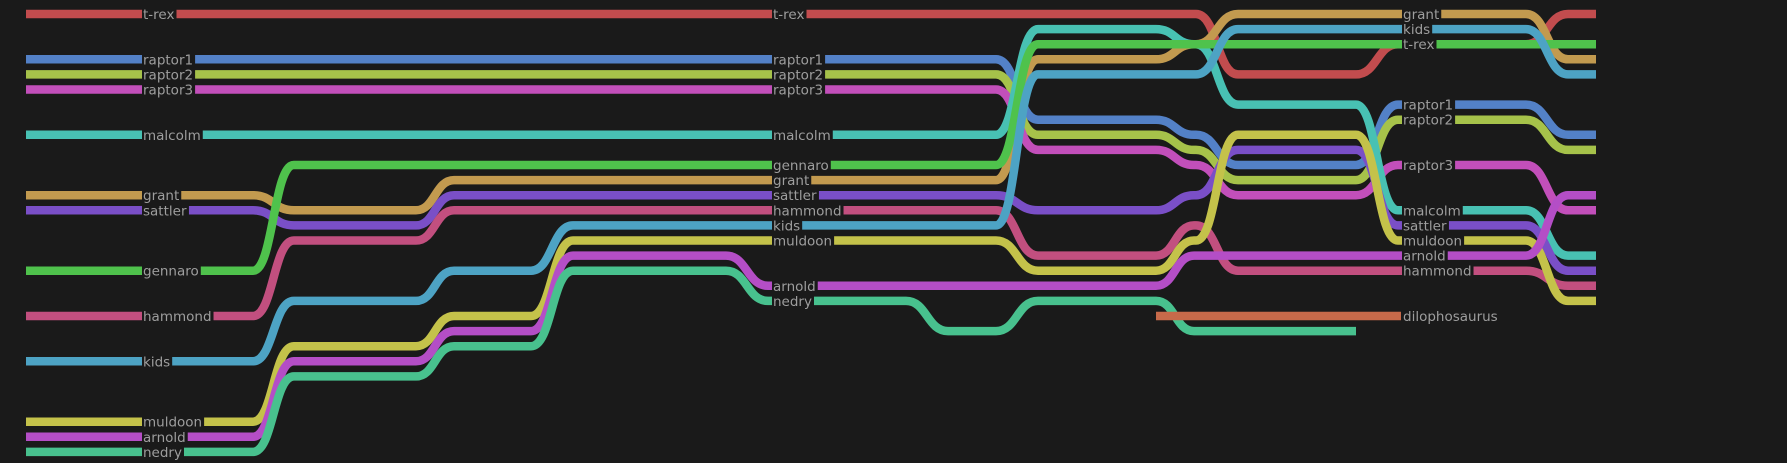 Image resolution: width=1787 pixels, height=463 pixels. I want to click on label-dilophosaurus: dilophosaurus, so click(1450, 317).